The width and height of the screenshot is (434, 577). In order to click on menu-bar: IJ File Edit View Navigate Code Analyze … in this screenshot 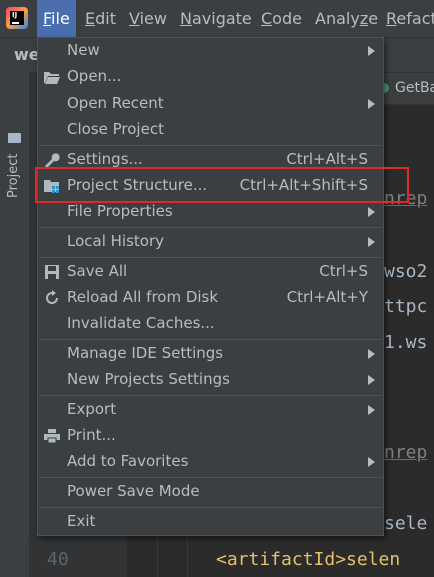, I will do `click(217, 19)`.